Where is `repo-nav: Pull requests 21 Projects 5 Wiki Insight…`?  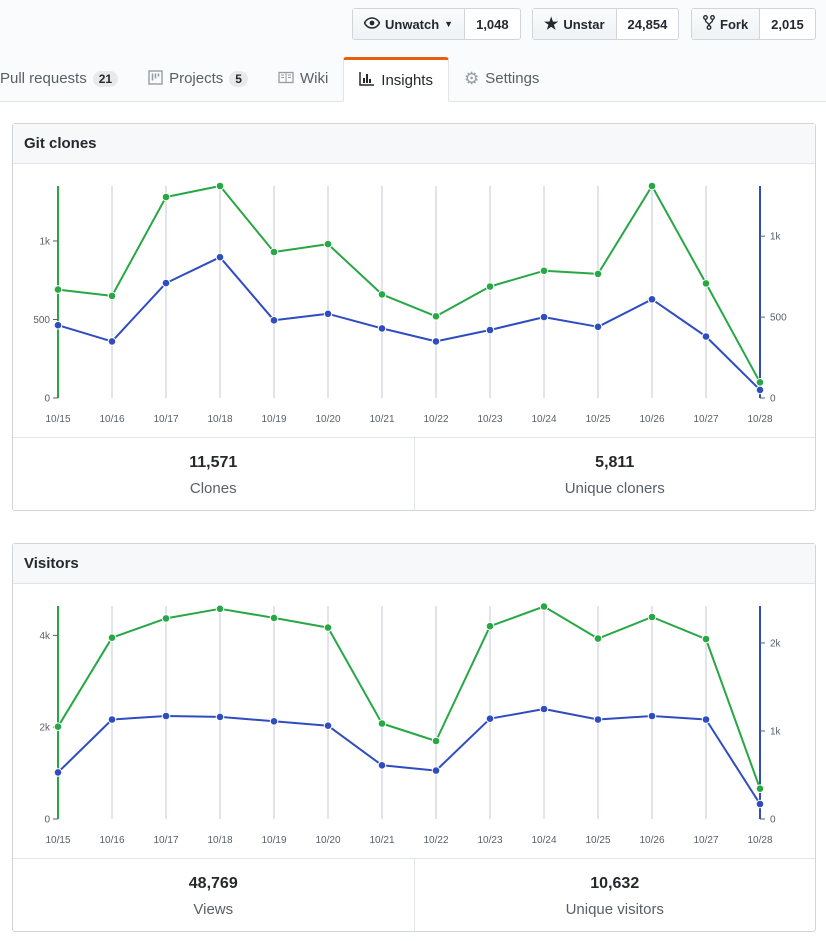
repo-nav: Pull requests 21 Projects 5 Wiki Insight… is located at coordinates (277, 79).